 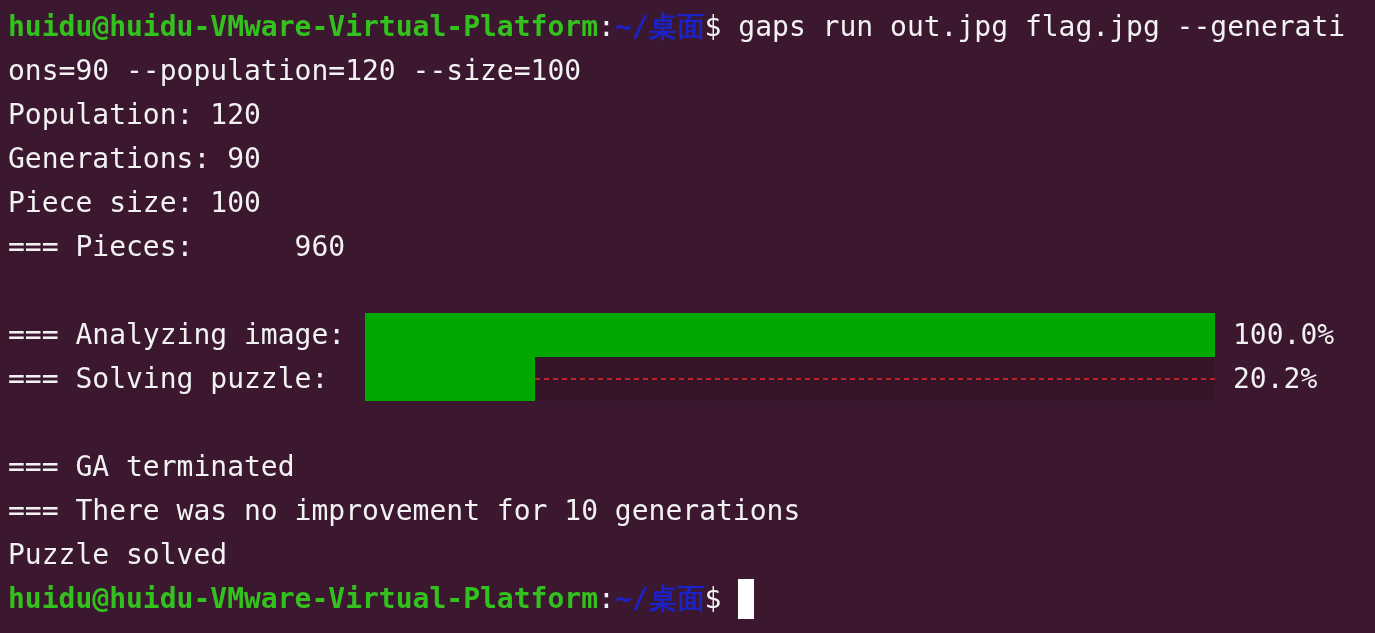 I want to click on command-text: gaps run out.jpg flag.jpg --generati, so click(x=1041, y=27).